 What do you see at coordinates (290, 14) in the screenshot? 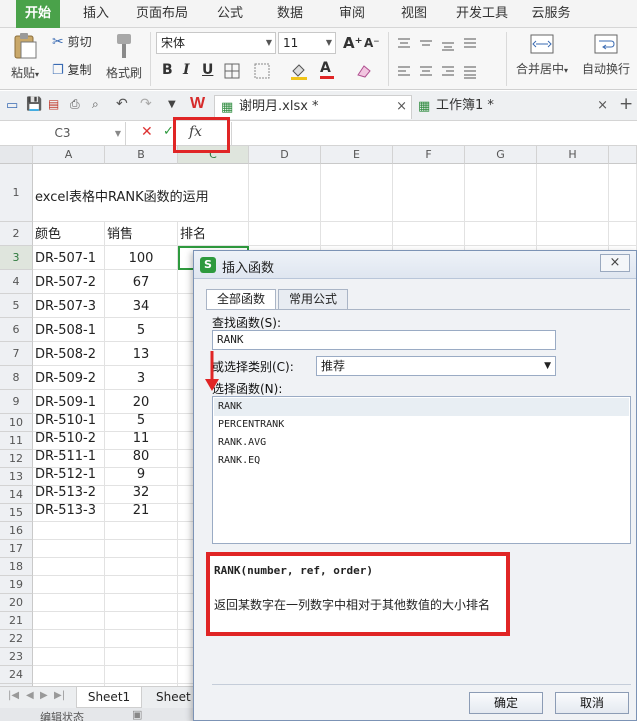
I see `tab-data: 数据` at bounding box center [290, 14].